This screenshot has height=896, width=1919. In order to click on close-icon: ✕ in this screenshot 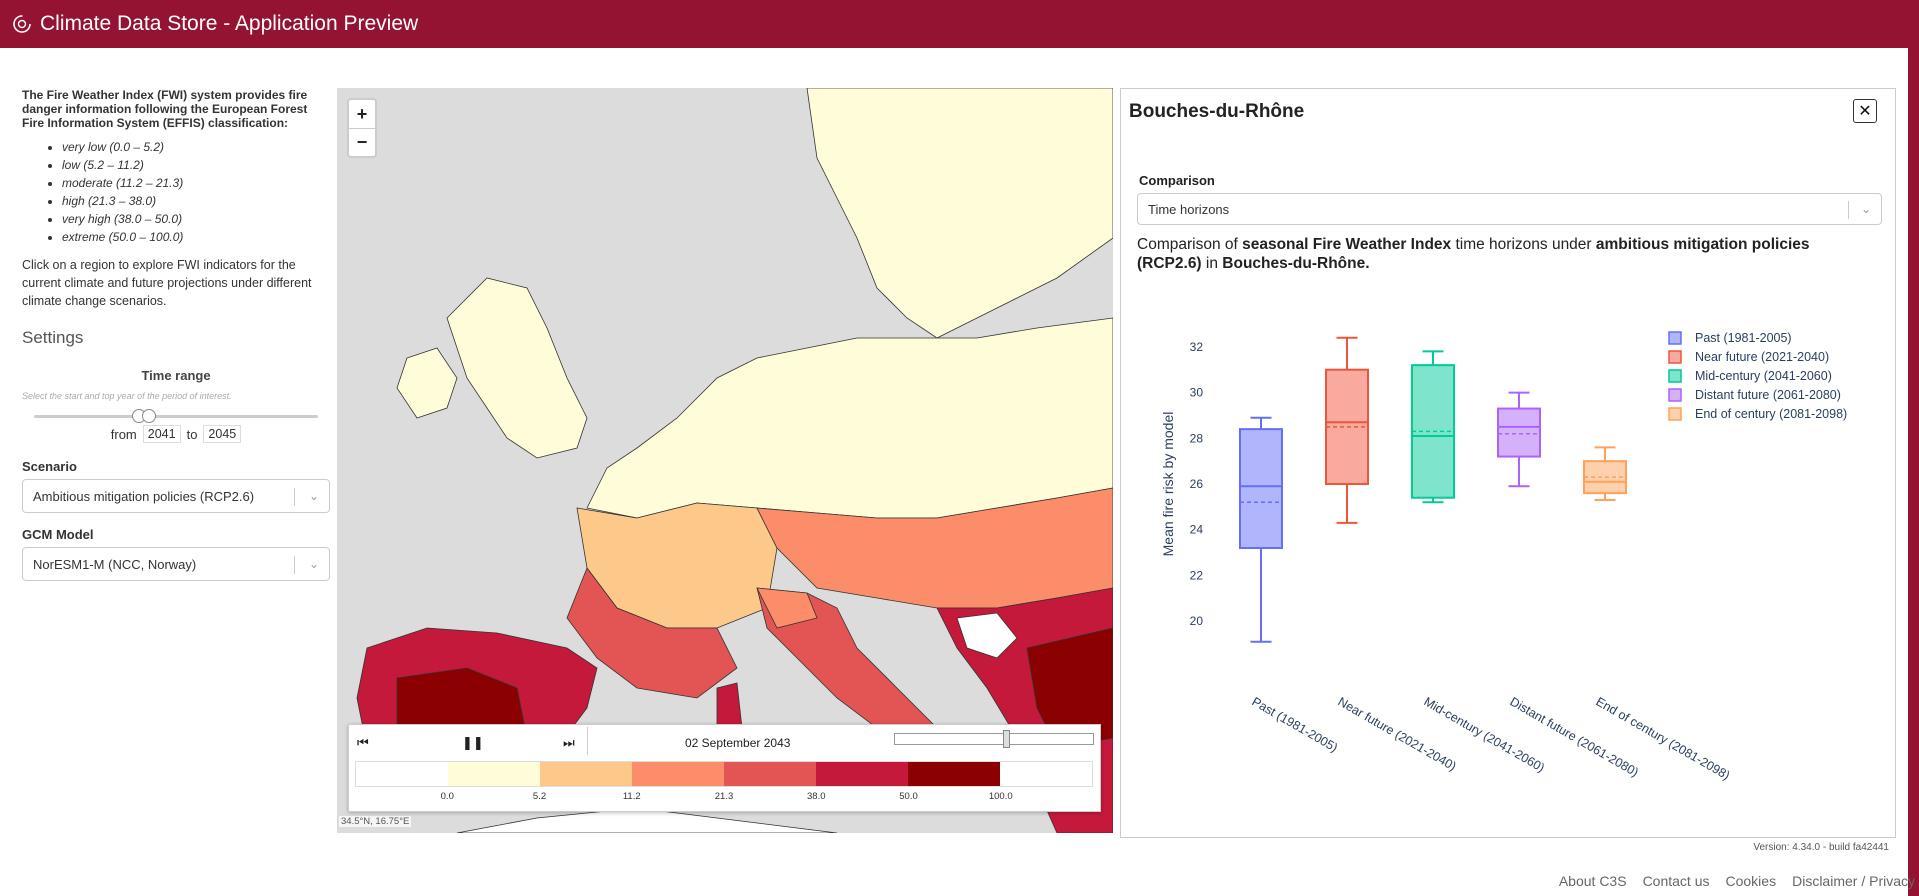, I will do `click(1865, 111)`.